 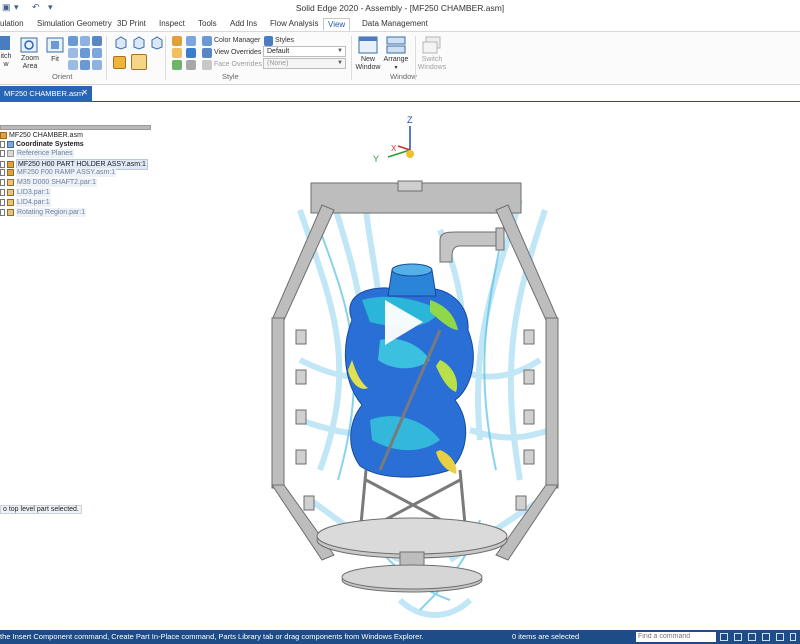 What do you see at coordinates (780, 637) in the screenshot?
I see `rotate-status-icon` at bounding box center [780, 637].